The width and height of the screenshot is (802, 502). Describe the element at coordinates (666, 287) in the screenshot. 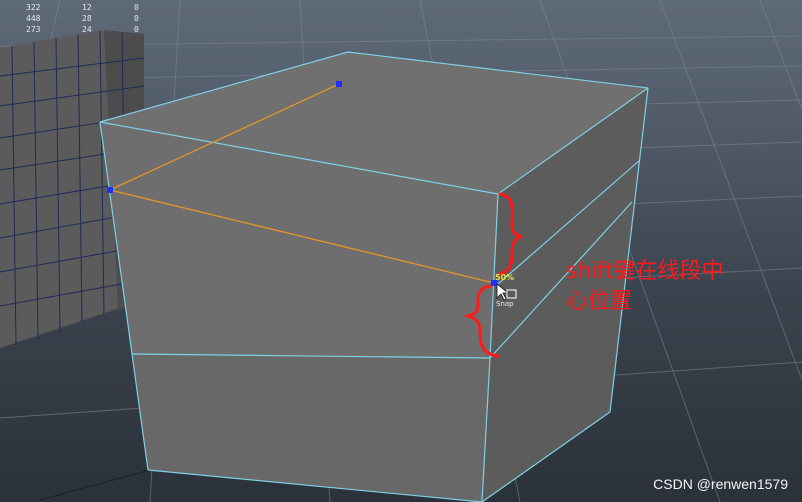

I see `annotation-text: shift键在线段中 心位置` at that location.